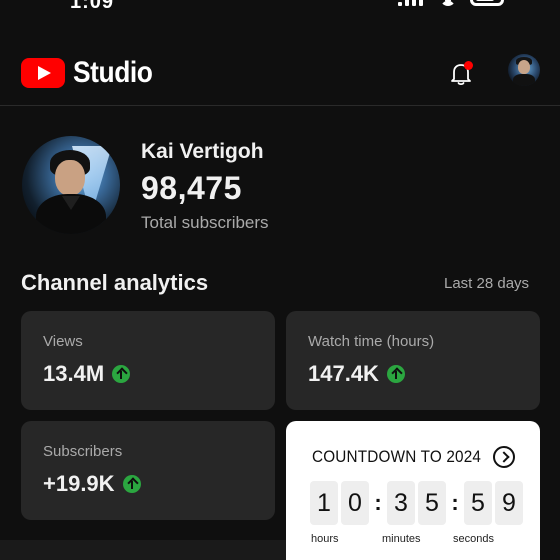  What do you see at coordinates (143, 550) in the screenshot?
I see `bottom-strip` at bounding box center [143, 550].